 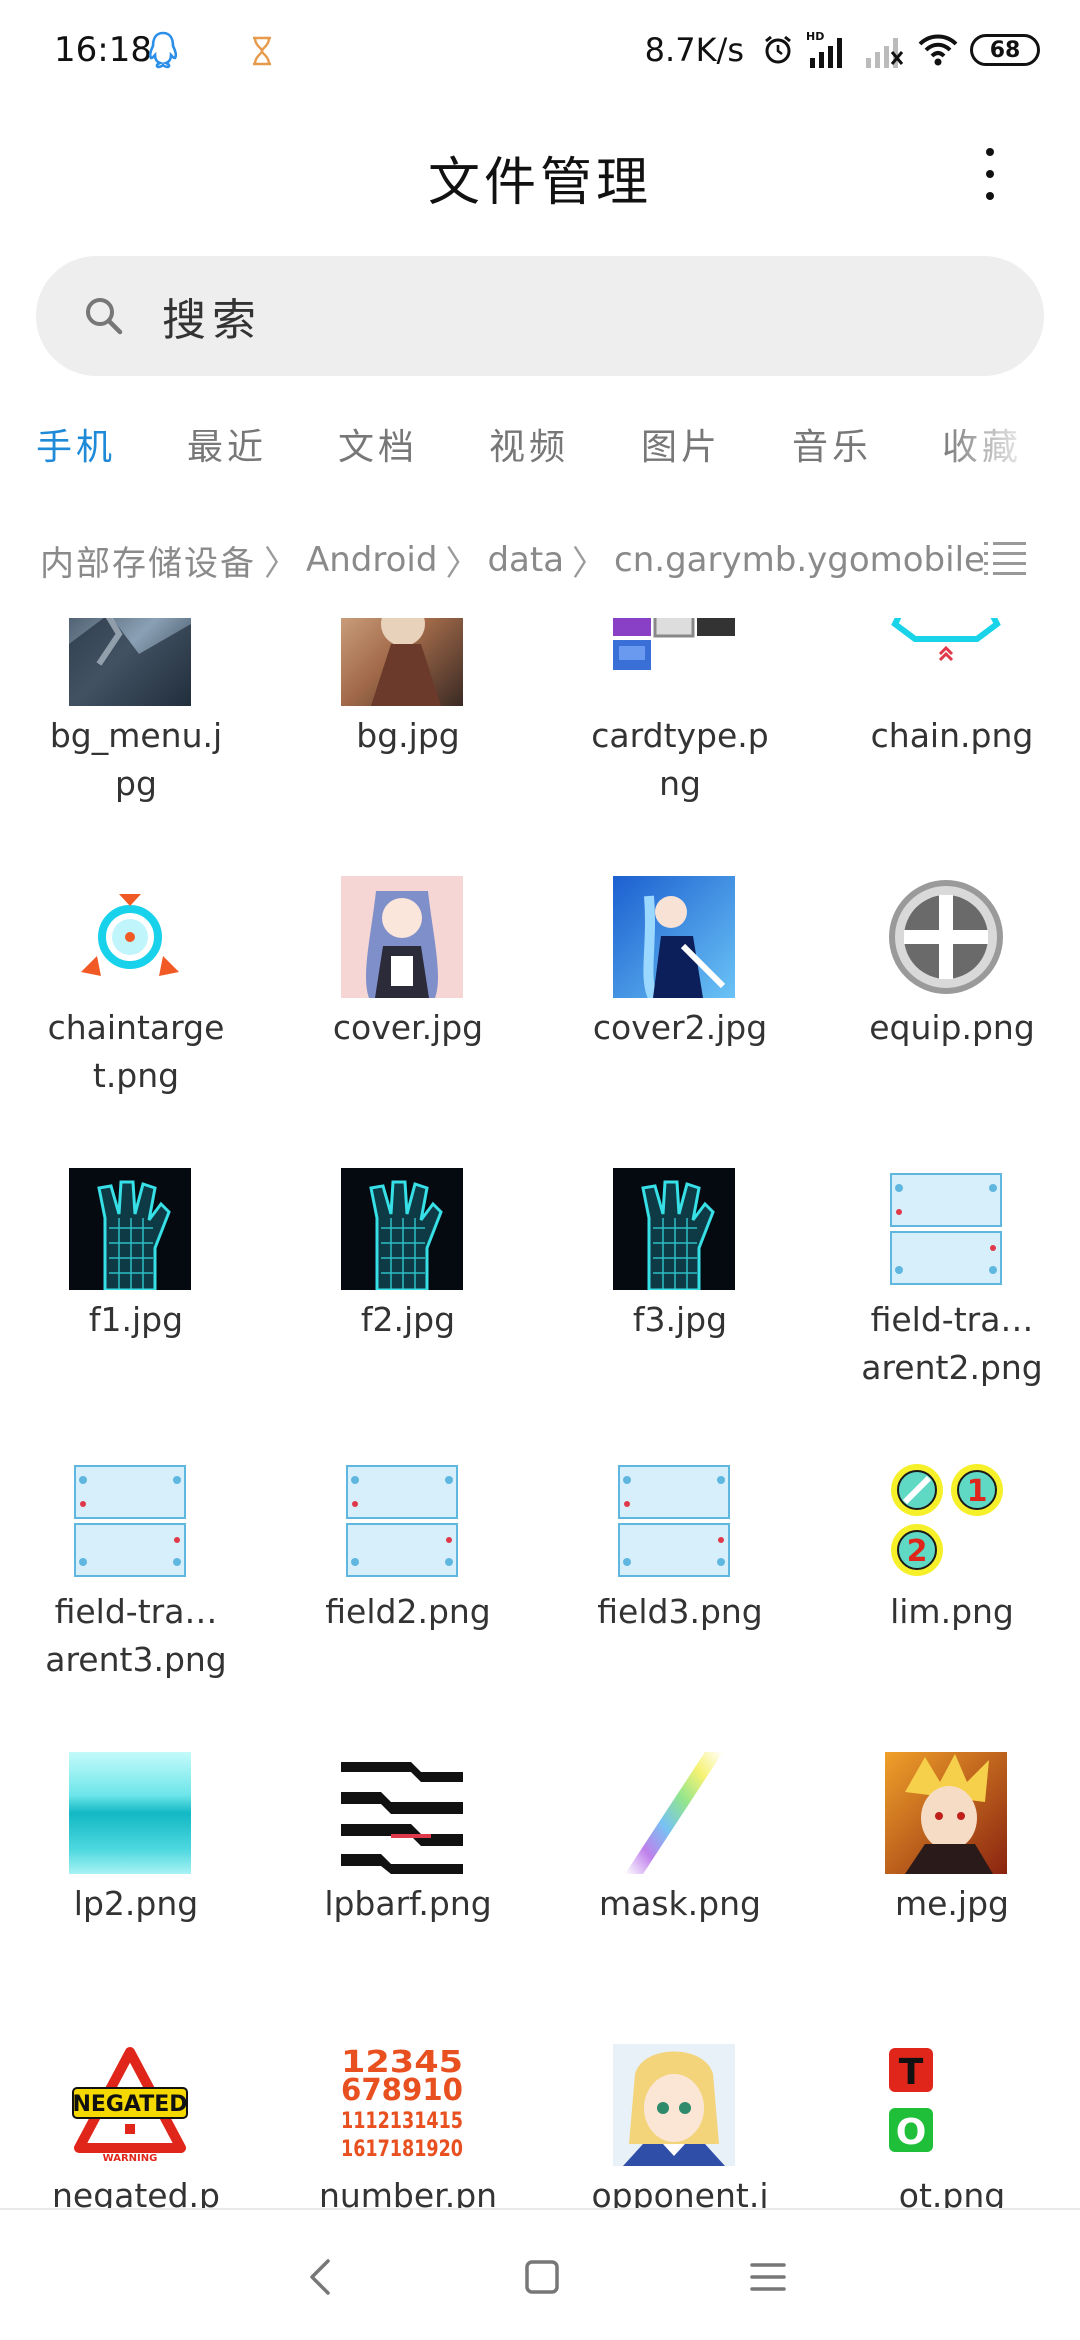 I want to click on search-icon, so click(x=104, y=316).